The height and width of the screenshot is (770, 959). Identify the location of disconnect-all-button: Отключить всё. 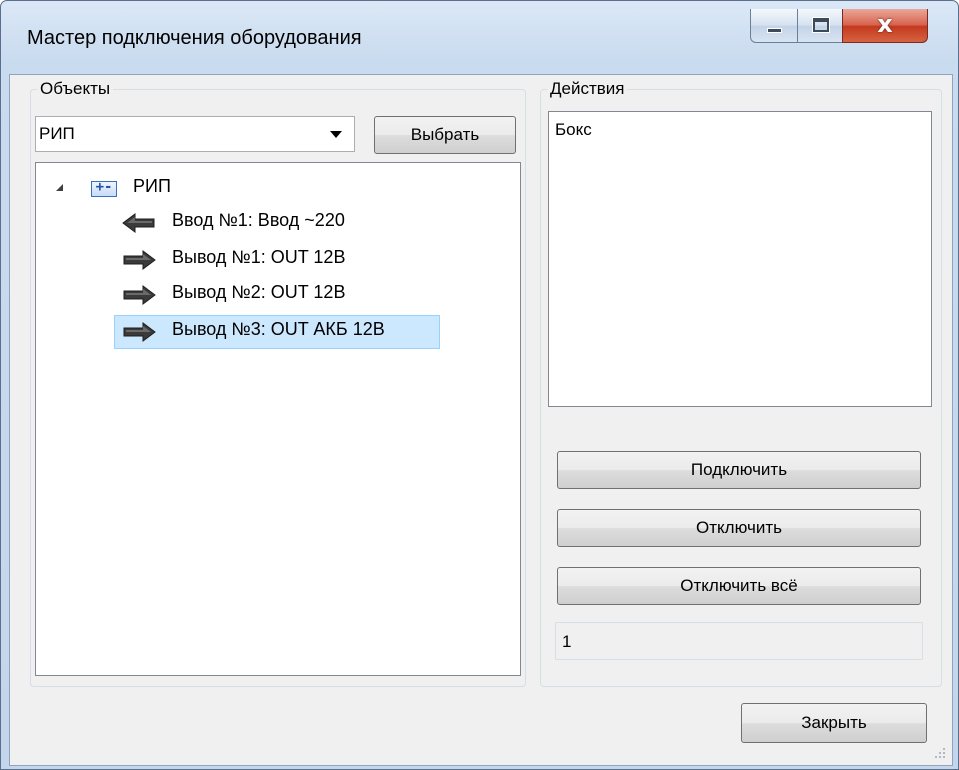
(739, 586).